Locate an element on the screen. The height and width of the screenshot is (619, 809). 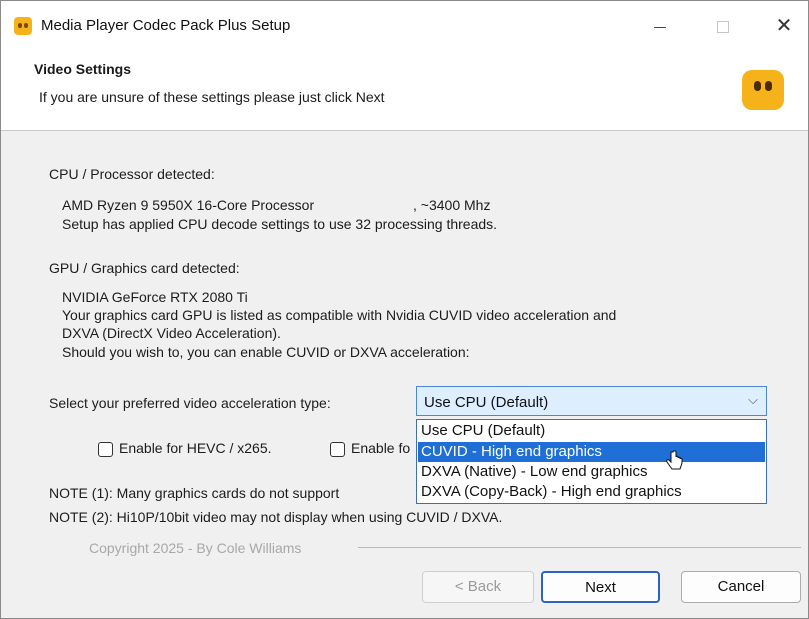
cpu-name: AMD Ryzen 9 5950X 16-Core Processor is located at coordinates (188, 205).